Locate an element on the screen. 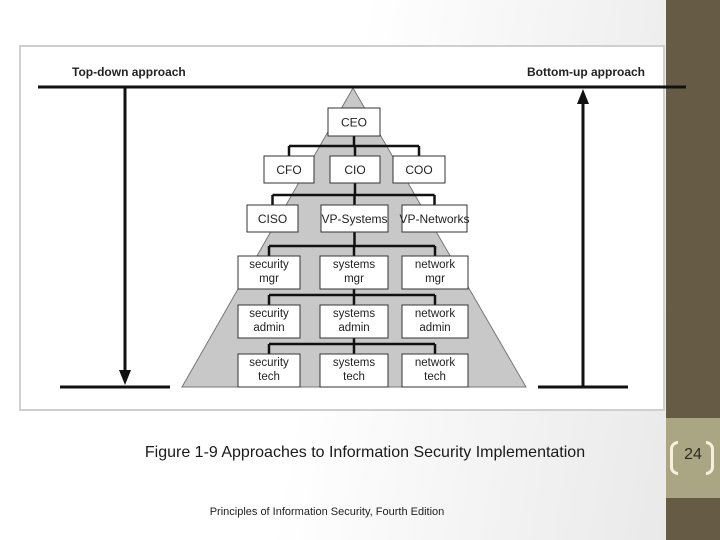 The image size is (720, 540). org-box: COO is located at coordinates (419, 169).